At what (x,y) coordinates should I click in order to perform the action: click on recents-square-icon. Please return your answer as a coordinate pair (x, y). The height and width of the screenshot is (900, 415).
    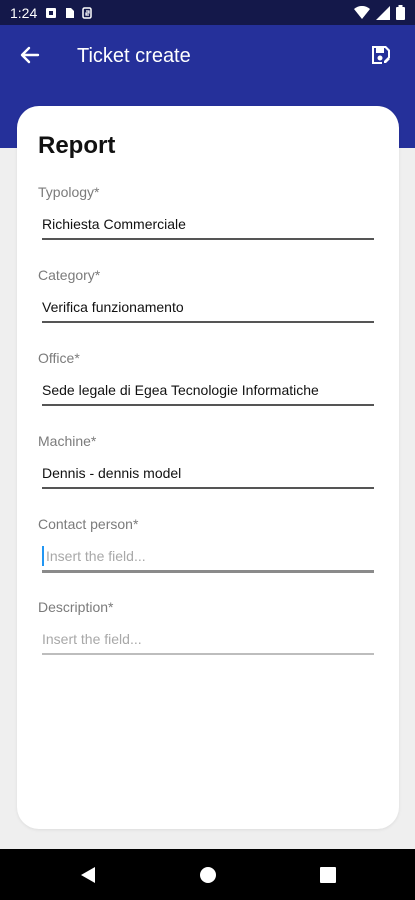
    Looking at the image, I should click on (327, 874).